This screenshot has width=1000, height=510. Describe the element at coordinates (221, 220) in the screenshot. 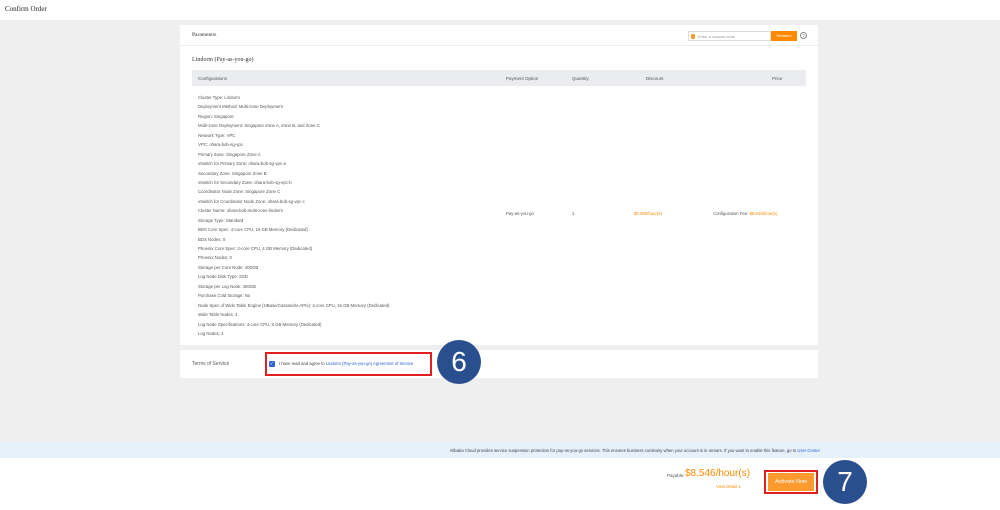

I see `configuration-item: Storage Type: Standard` at that location.